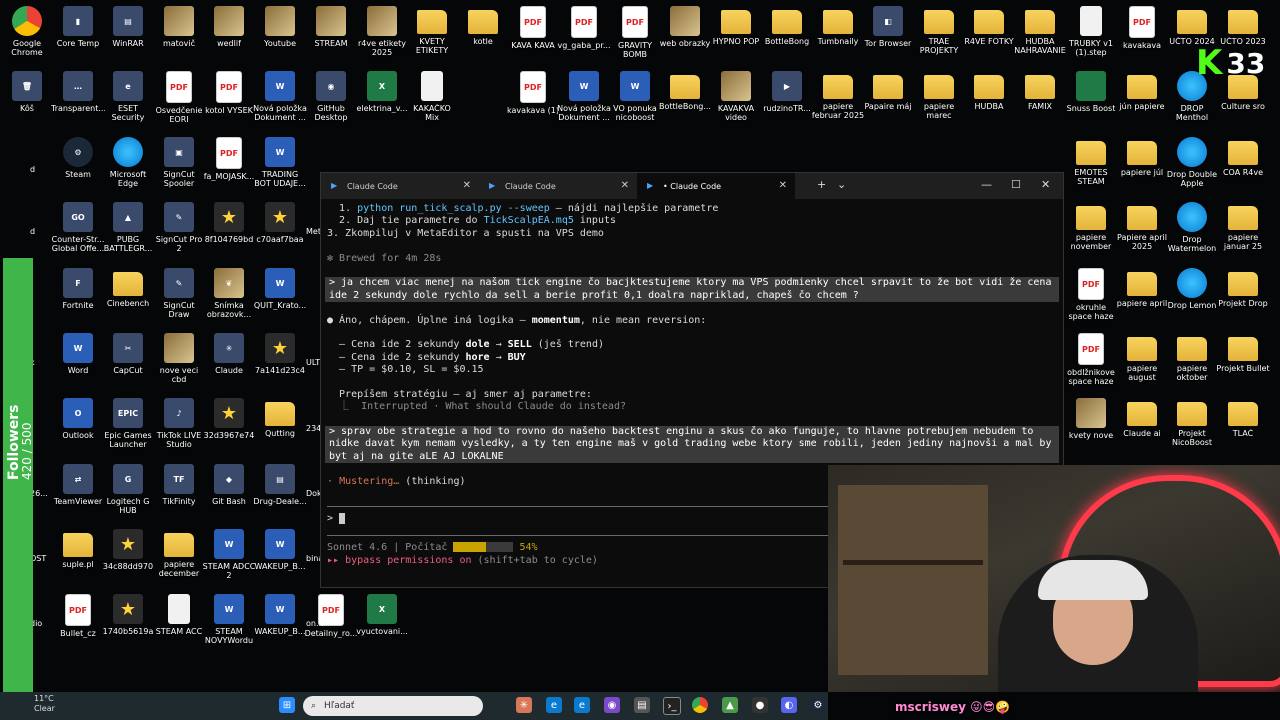 Image resolution: width=1280 pixels, height=720 pixels. Describe the element at coordinates (1040, 32) in the screenshot. I see `desktop-icon: HUDBA NAHRAVANIE` at that location.